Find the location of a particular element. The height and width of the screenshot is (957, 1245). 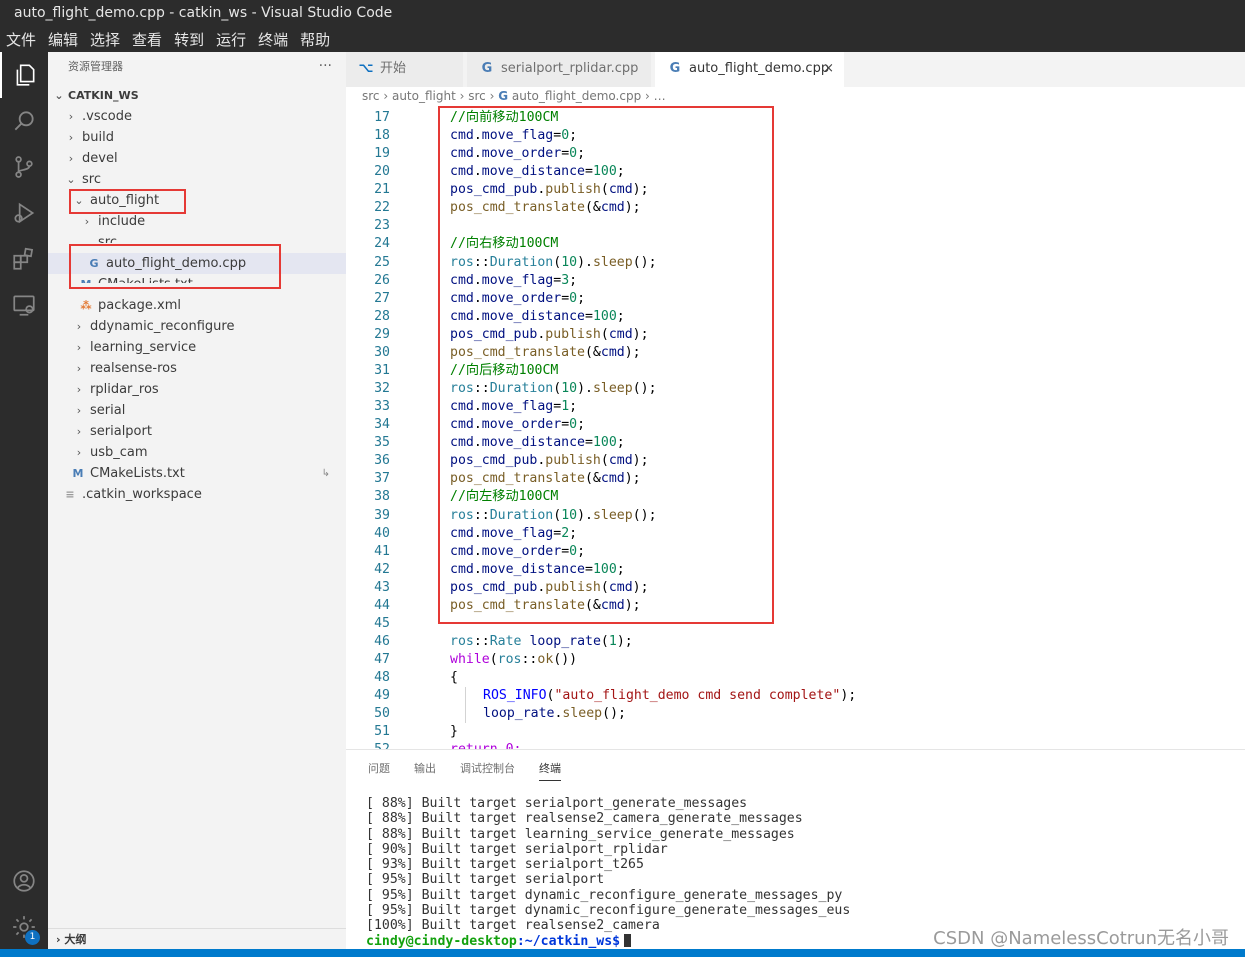

tree-item-label: serialport is located at coordinates (121, 431).